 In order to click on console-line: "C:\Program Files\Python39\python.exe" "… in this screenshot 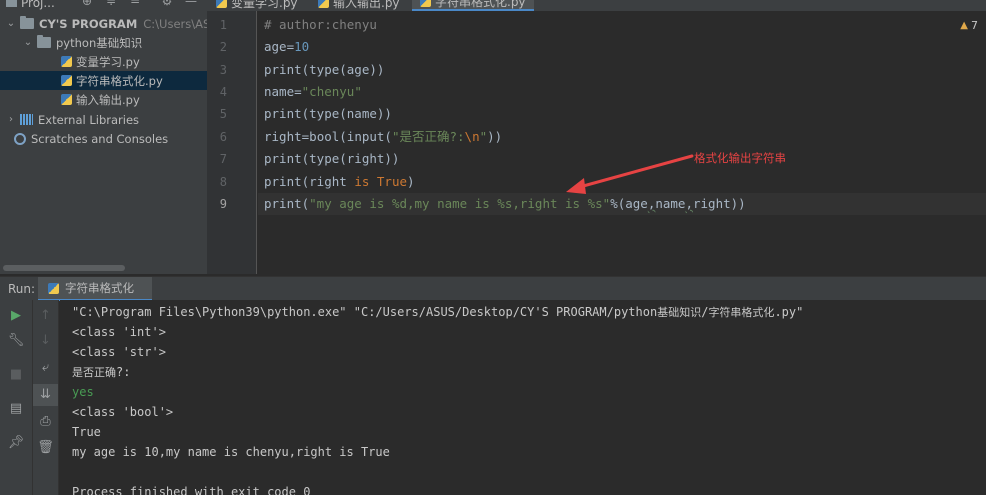, I will do `click(437, 312)`.